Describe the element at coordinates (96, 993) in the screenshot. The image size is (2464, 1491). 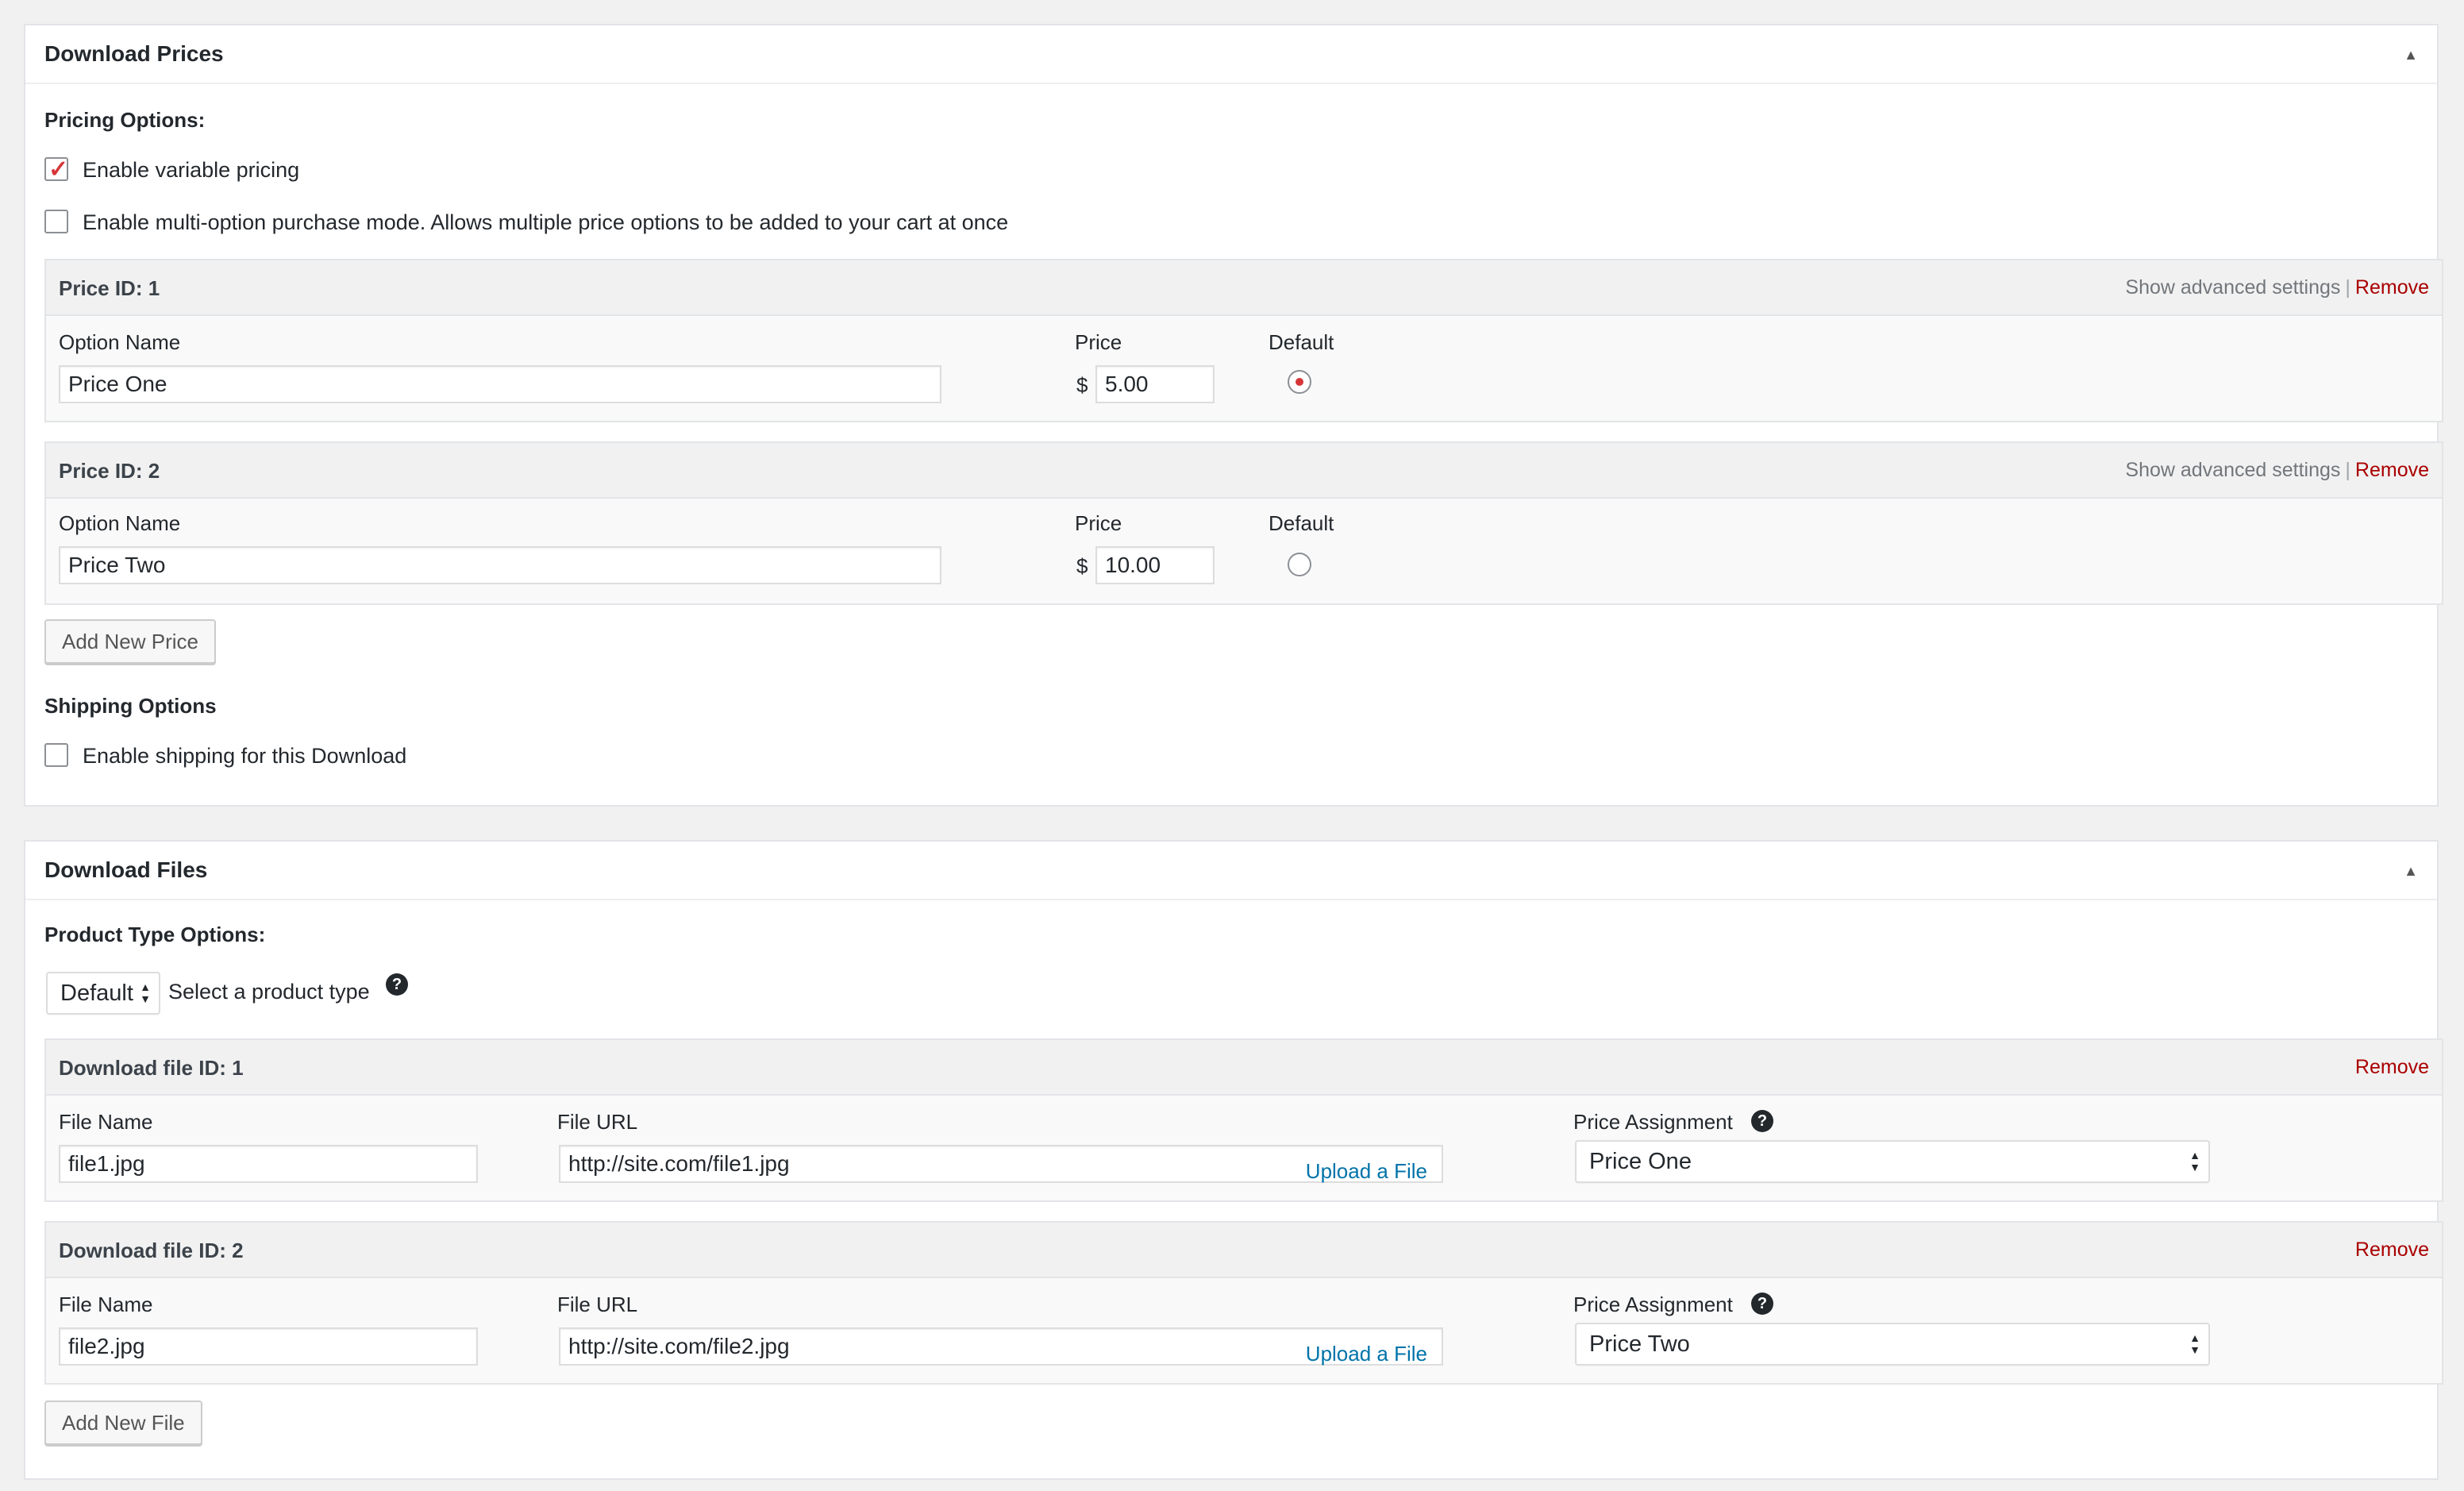
I see `product-type-value: Default` at that location.